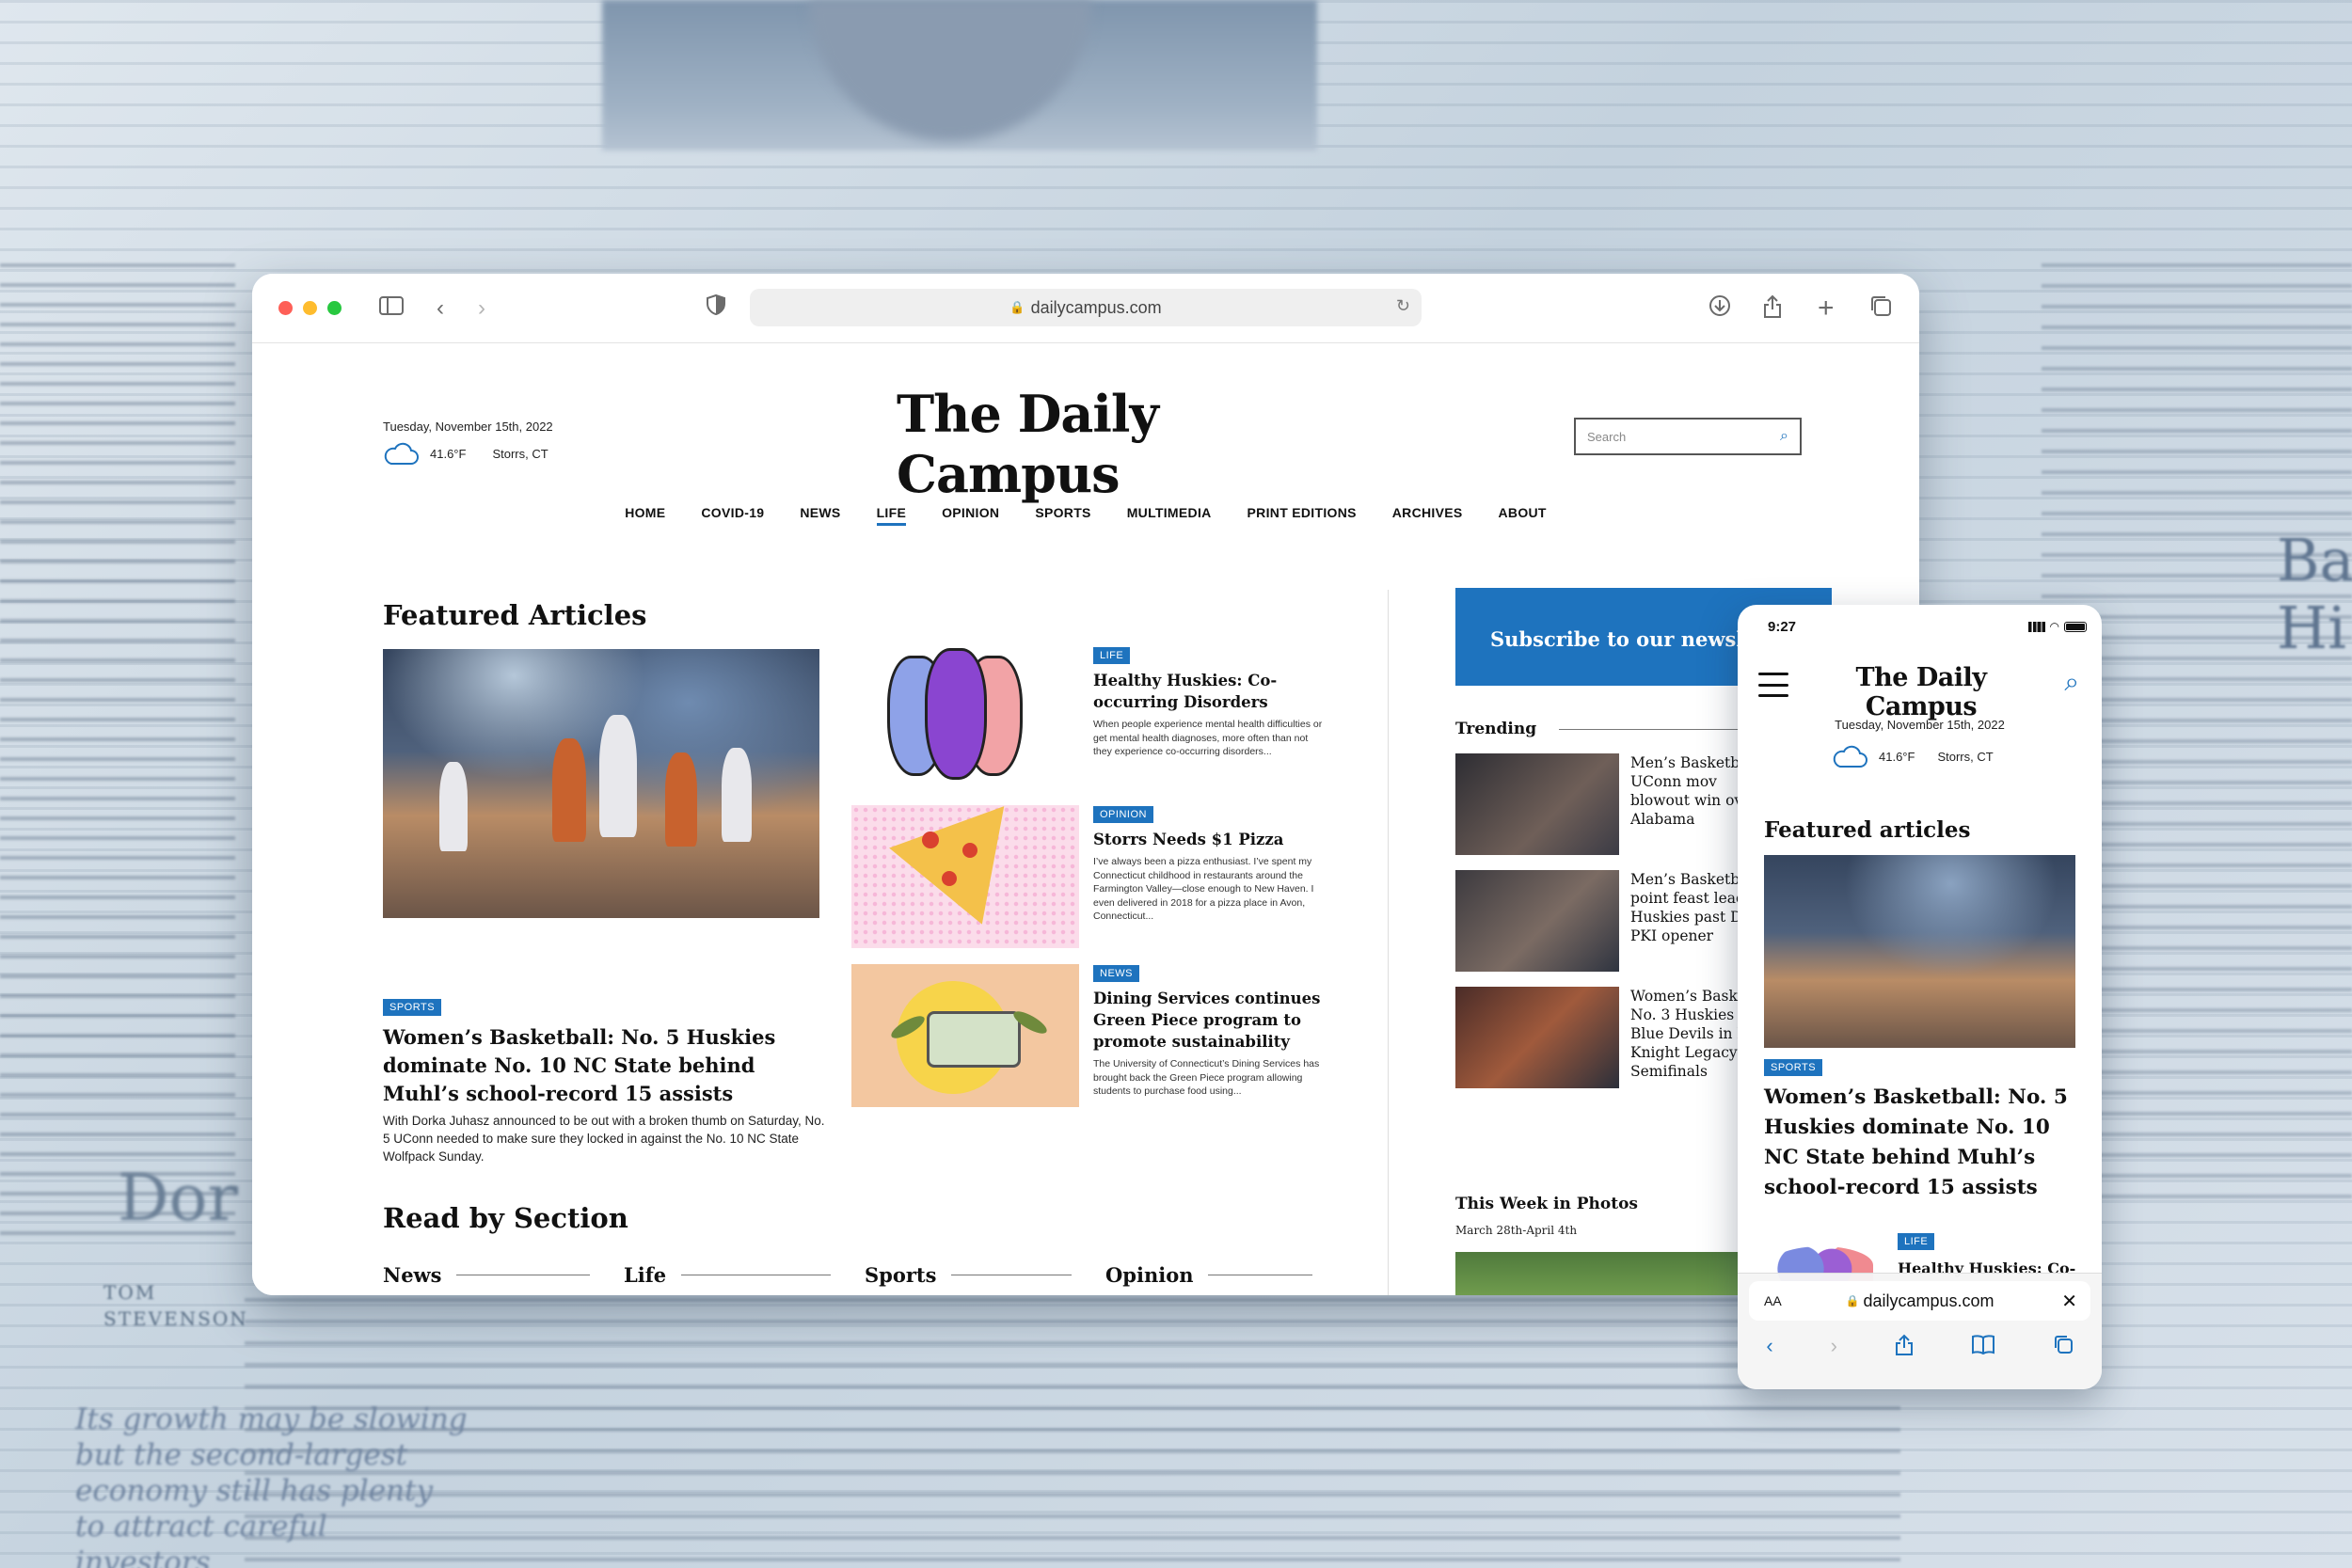  I want to click on browser-toolbar: ‹ › 🔒 dailycampus.com ↻ +, so click(1085, 309).